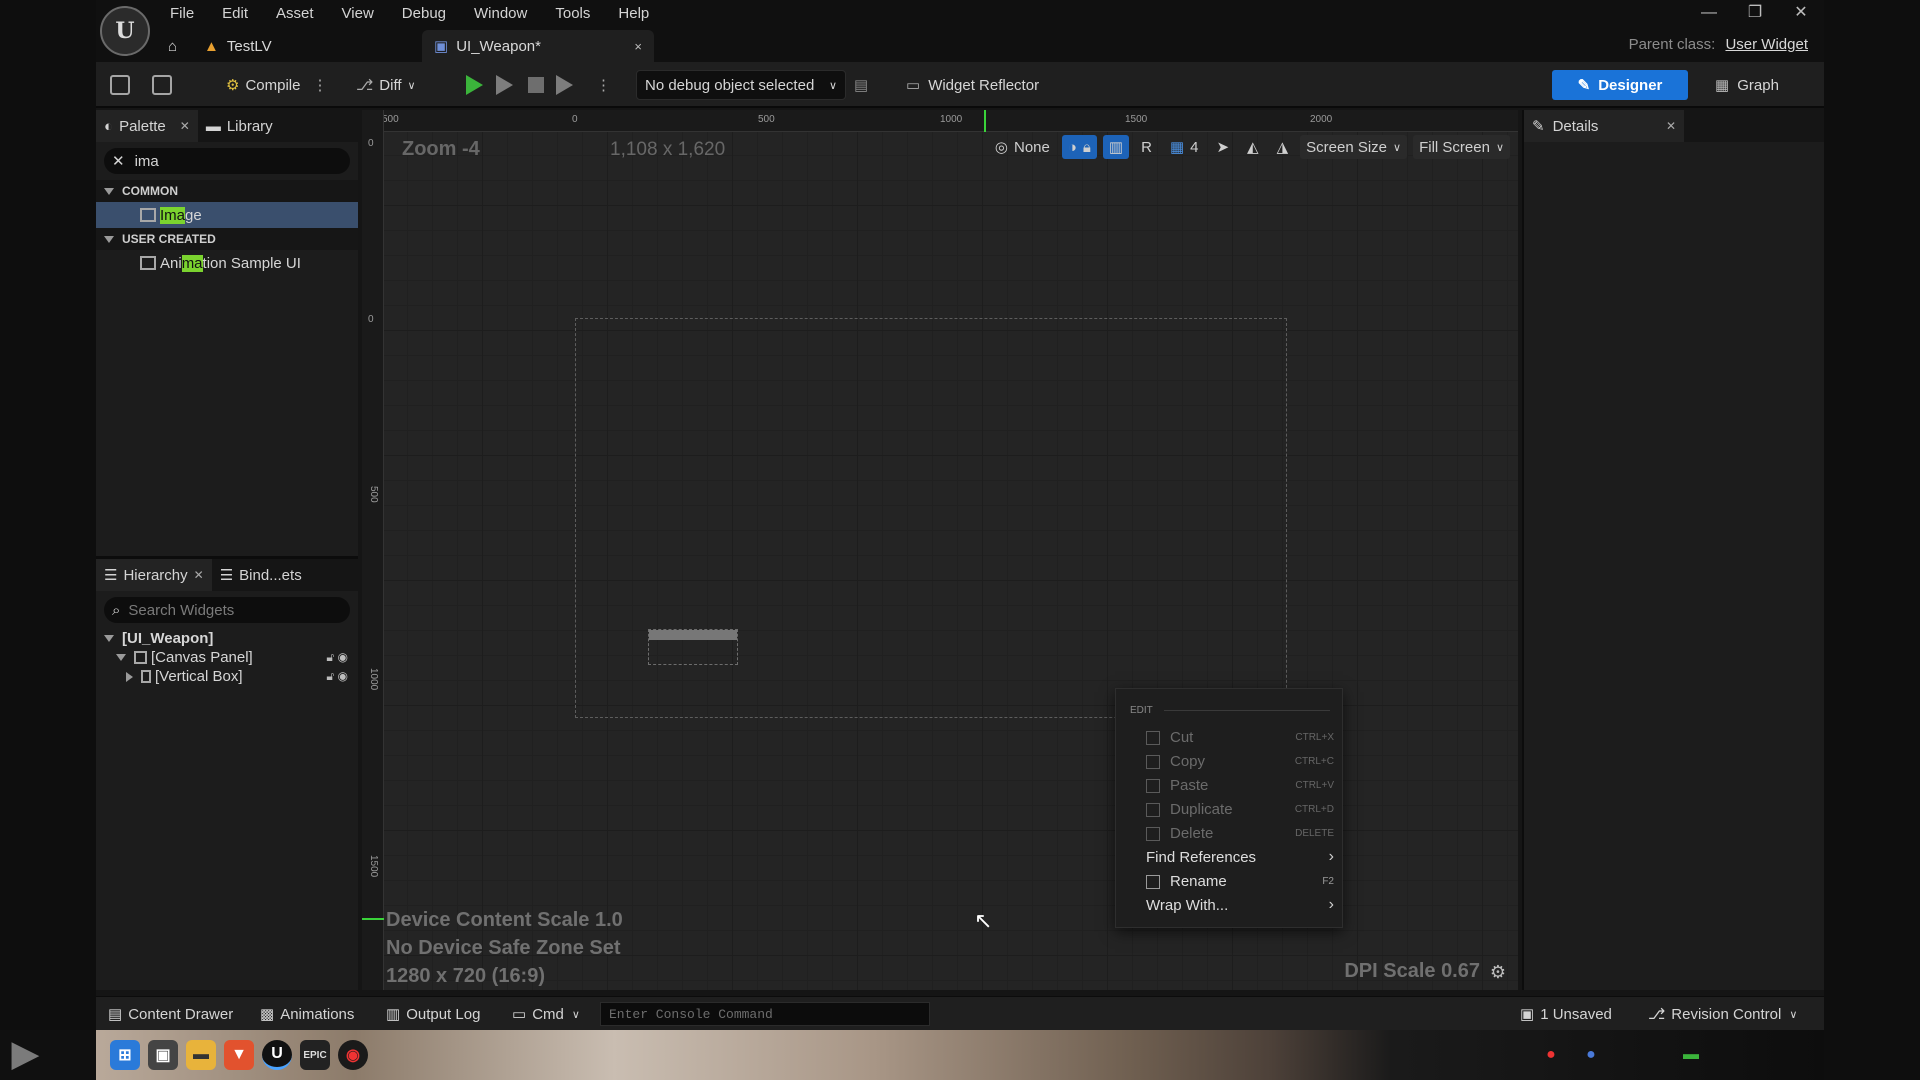 The height and width of the screenshot is (1080, 1920). Describe the element at coordinates (1230, 905) in the screenshot. I see `menu-item-wrap-with: Wrap With... ›` at that location.